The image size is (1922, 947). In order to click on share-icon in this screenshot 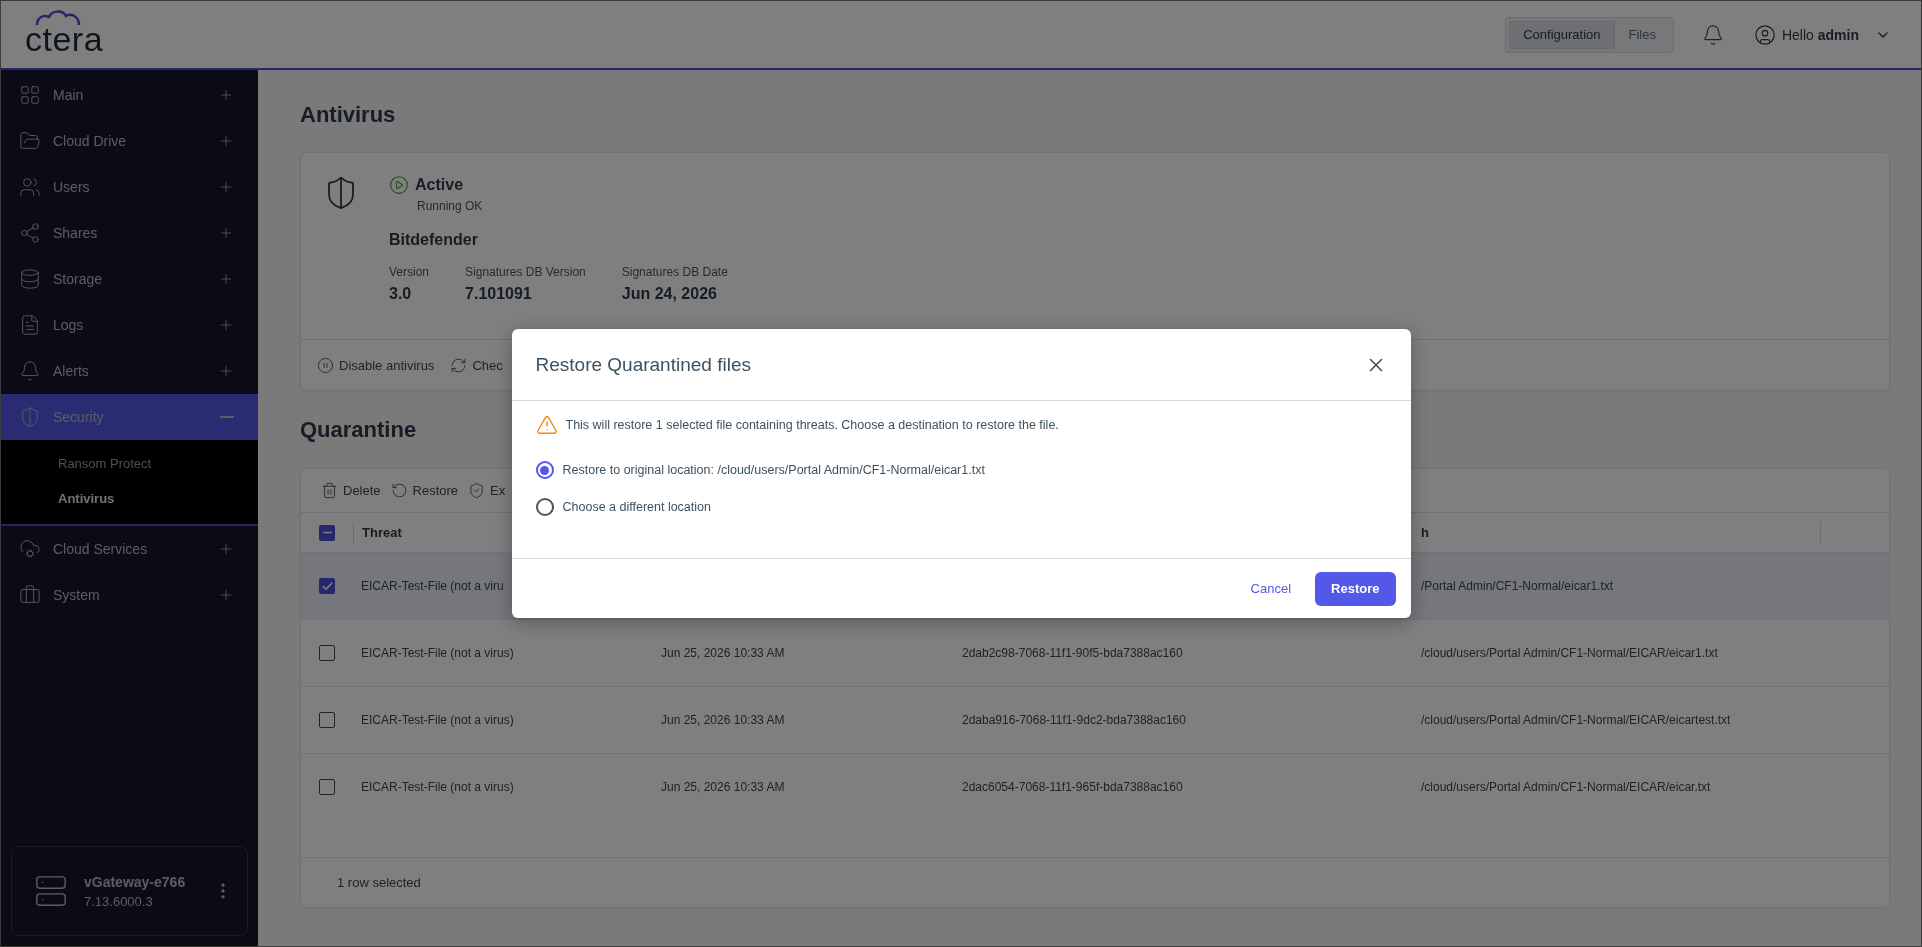, I will do `click(30, 233)`.